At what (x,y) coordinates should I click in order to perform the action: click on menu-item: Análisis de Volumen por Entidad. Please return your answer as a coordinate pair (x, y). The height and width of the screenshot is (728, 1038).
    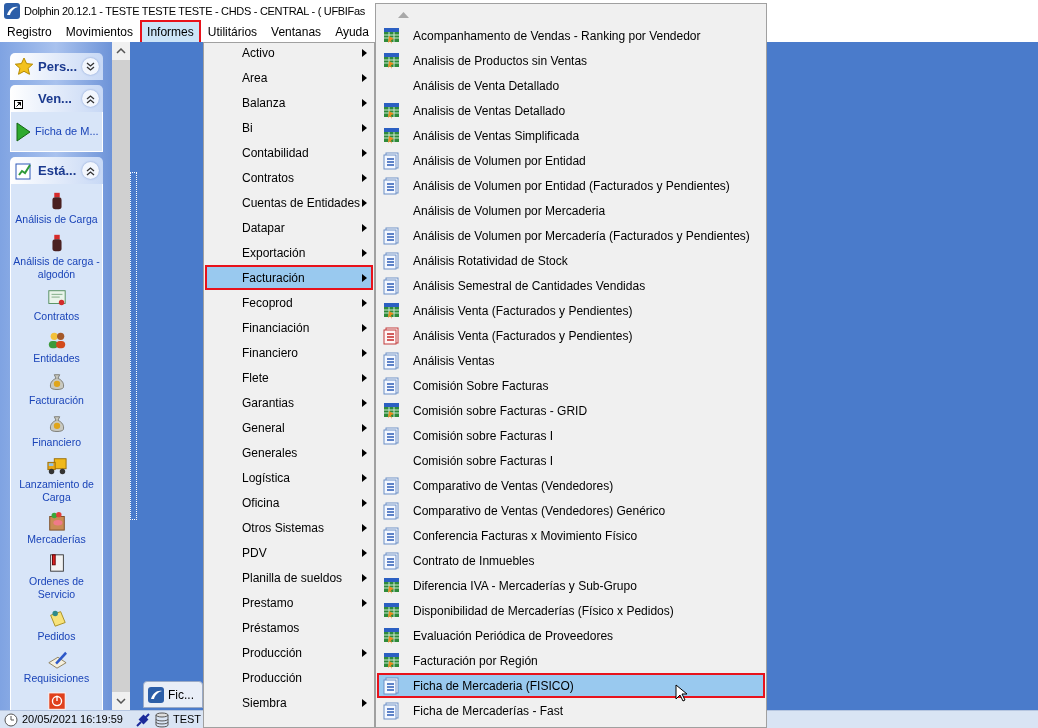
    Looking at the image, I should click on (571, 160).